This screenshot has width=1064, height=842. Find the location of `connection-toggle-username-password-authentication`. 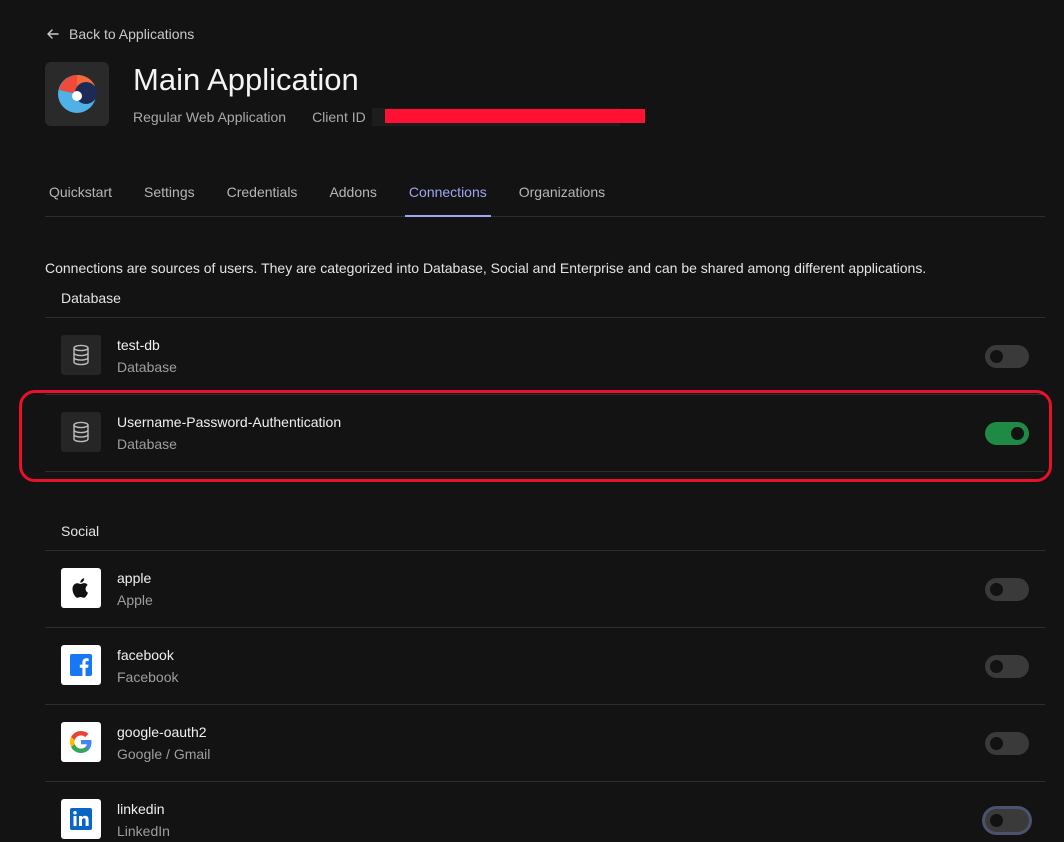

connection-toggle-username-password-authentication is located at coordinates (1007, 433).